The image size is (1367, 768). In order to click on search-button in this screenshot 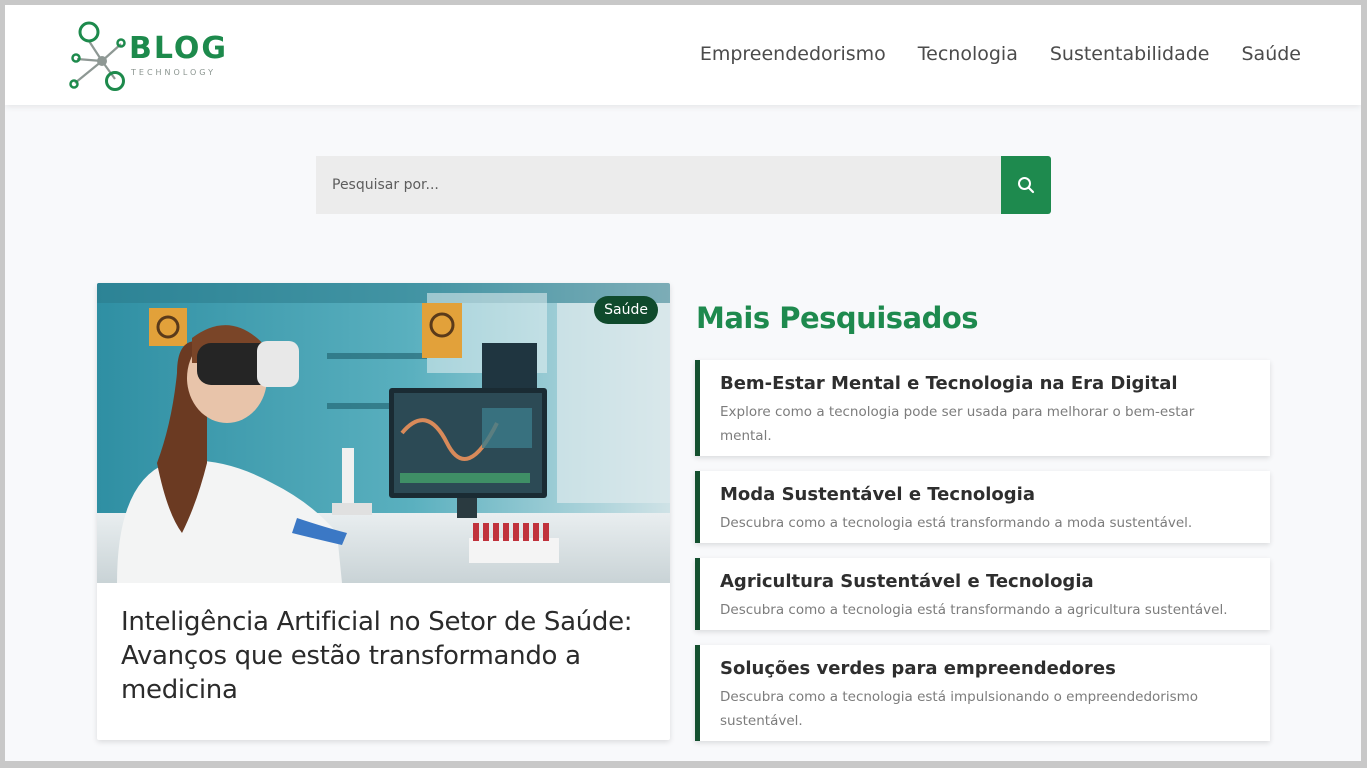, I will do `click(1026, 185)`.